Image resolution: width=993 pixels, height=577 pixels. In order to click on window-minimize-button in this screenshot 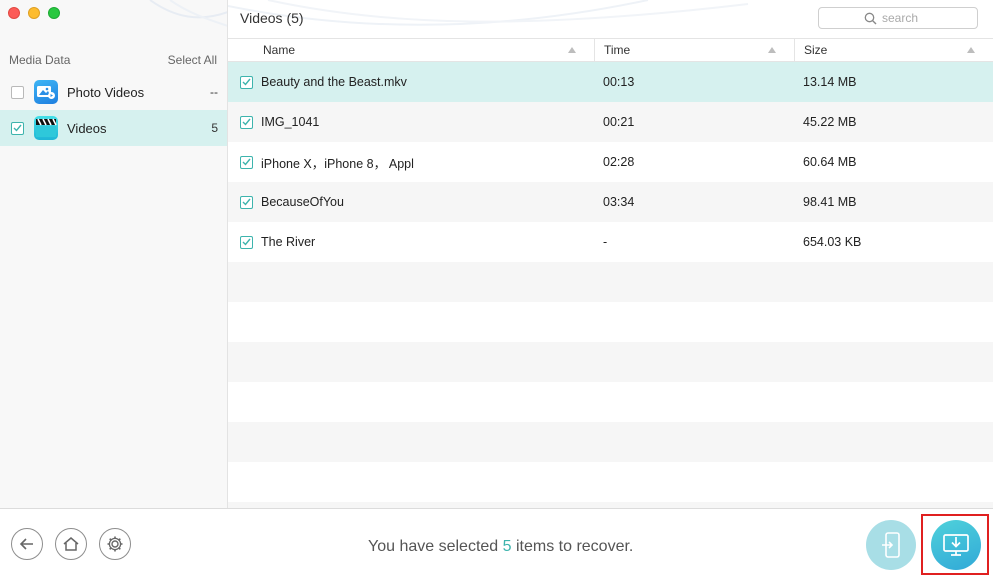, I will do `click(34, 13)`.